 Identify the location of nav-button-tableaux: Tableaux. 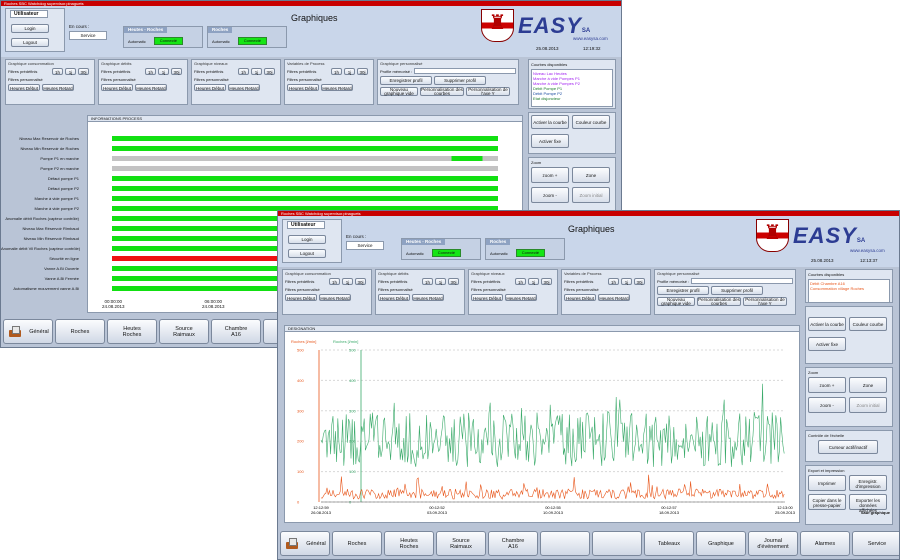
(669, 543).